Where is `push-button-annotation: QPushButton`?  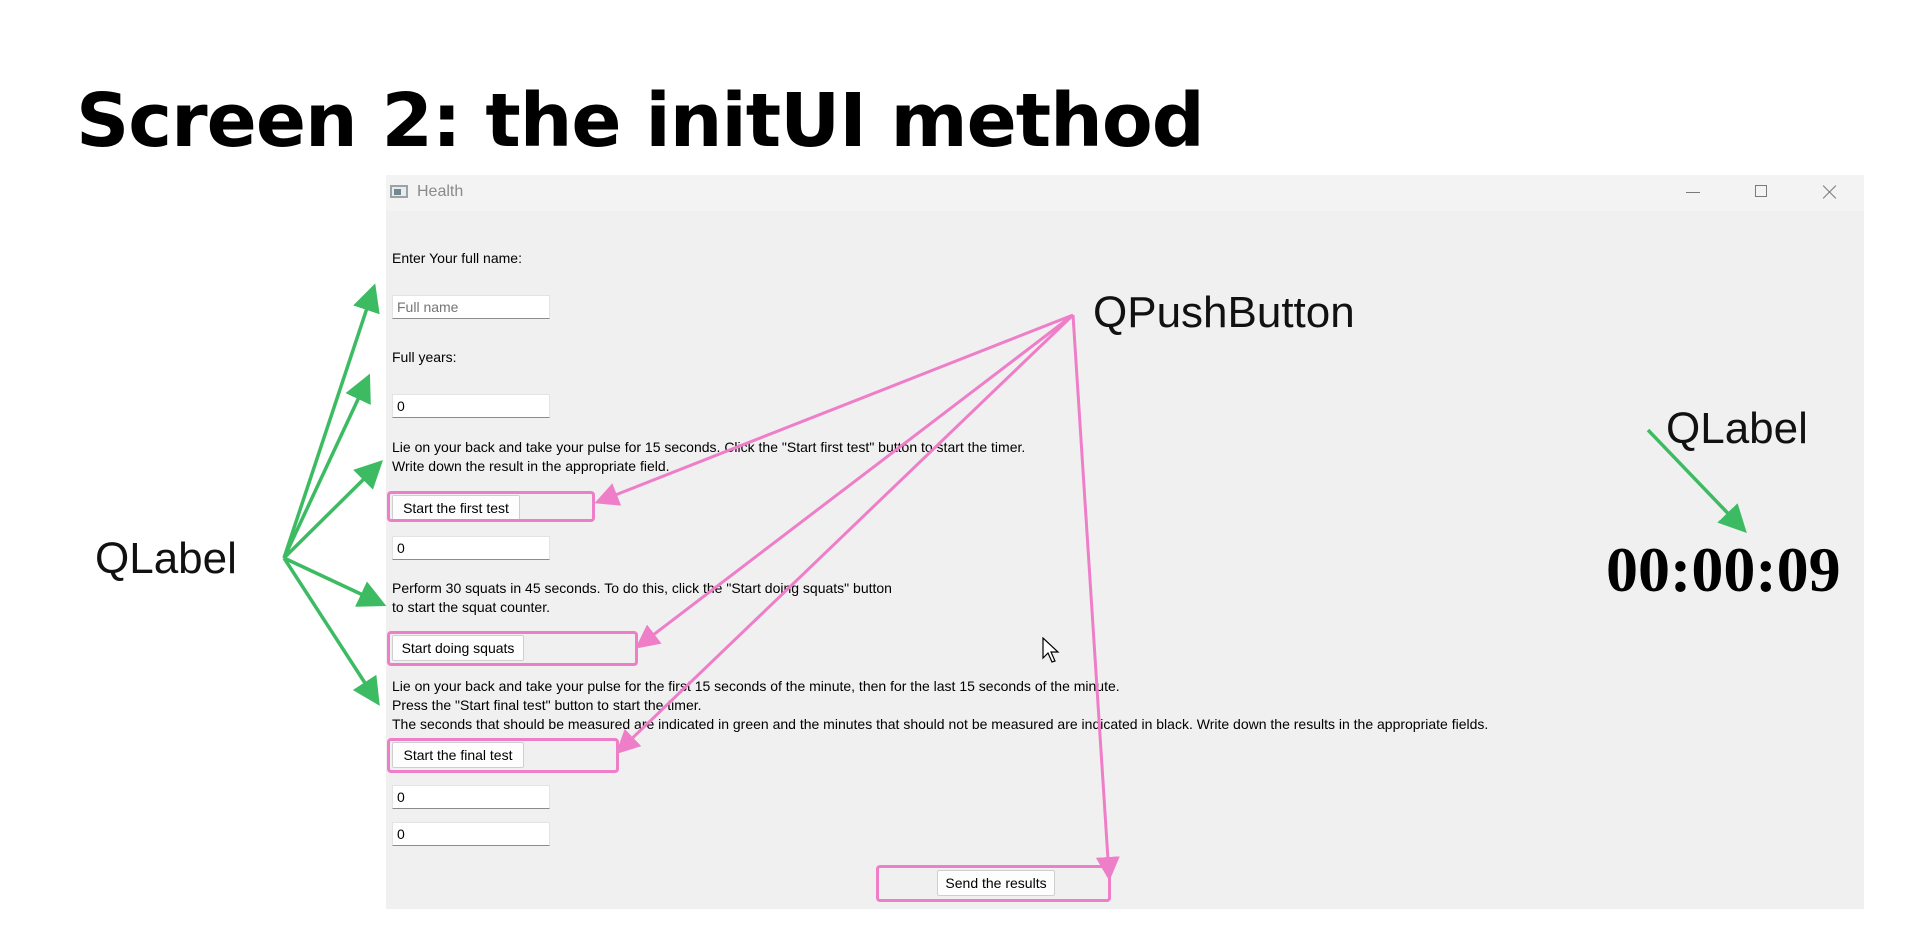 push-button-annotation: QPushButton is located at coordinates (1224, 312).